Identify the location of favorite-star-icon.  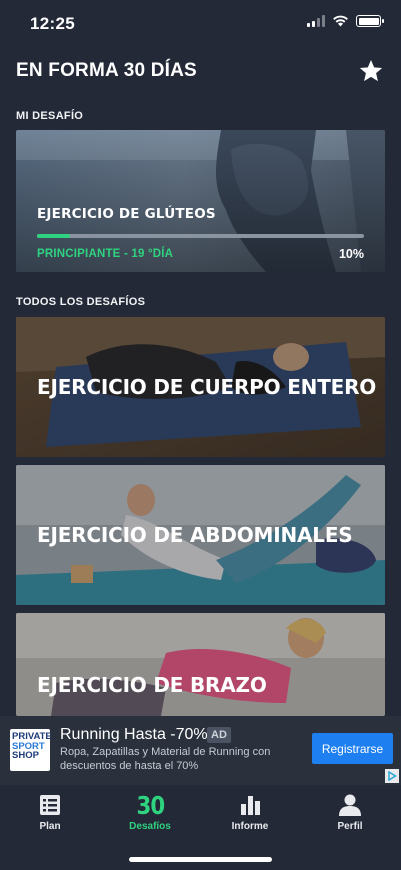
(371, 71).